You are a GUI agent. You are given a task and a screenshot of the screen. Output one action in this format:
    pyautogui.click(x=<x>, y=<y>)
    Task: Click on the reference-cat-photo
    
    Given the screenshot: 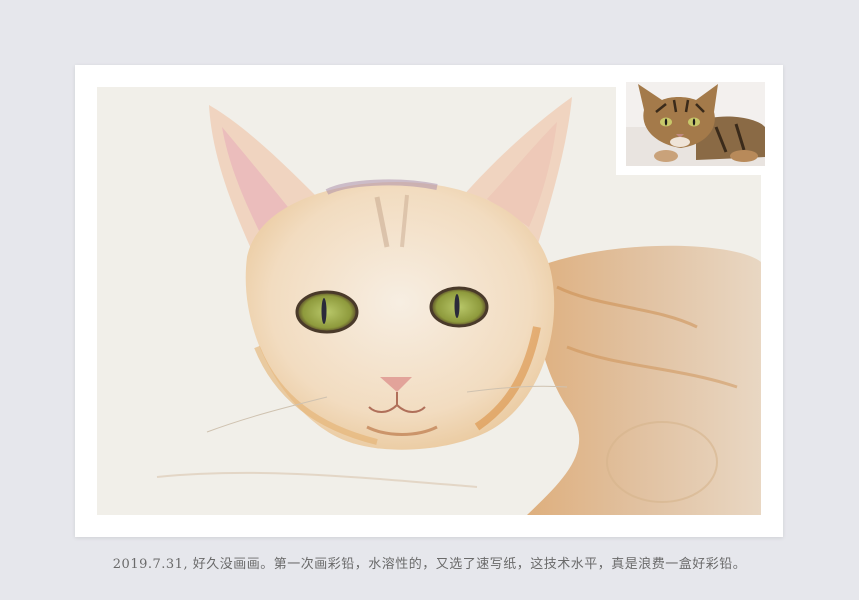 What is the action you would take?
    pyautogui.click(x=695, y=123)
    